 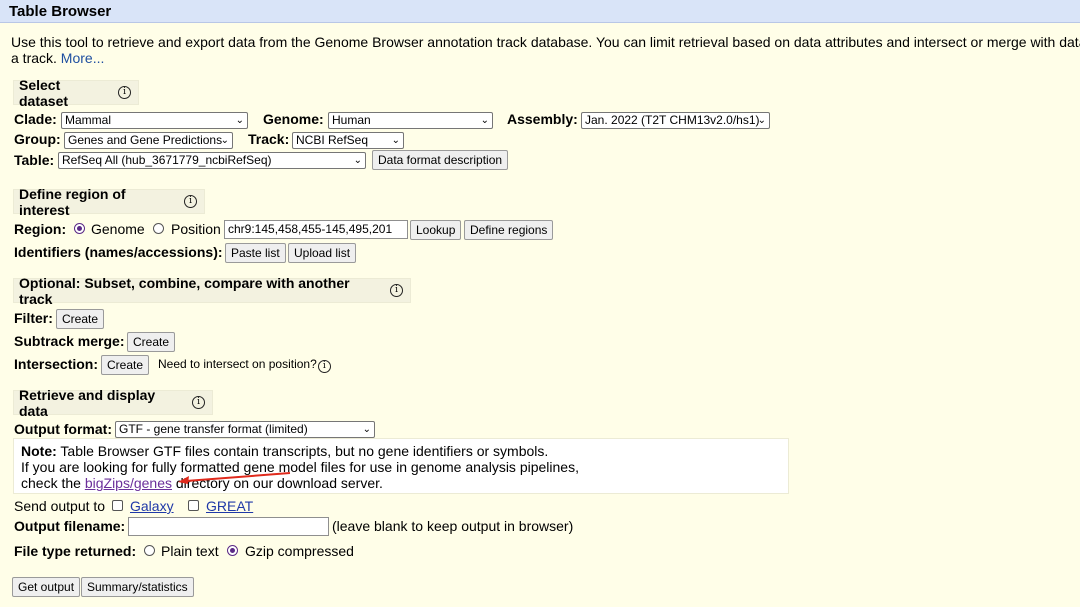 What do you see at coordinates (40, 229) in the screenshot?
I see `region-label: Region:` at bounding box center [40, 229].